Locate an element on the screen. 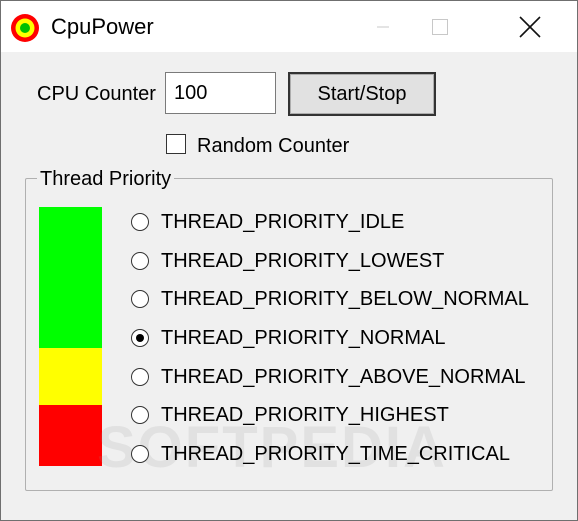 Image resolution: width=578 pixels, height=521 pixels. priority-indicator-red is located at coordinates (70, 435).